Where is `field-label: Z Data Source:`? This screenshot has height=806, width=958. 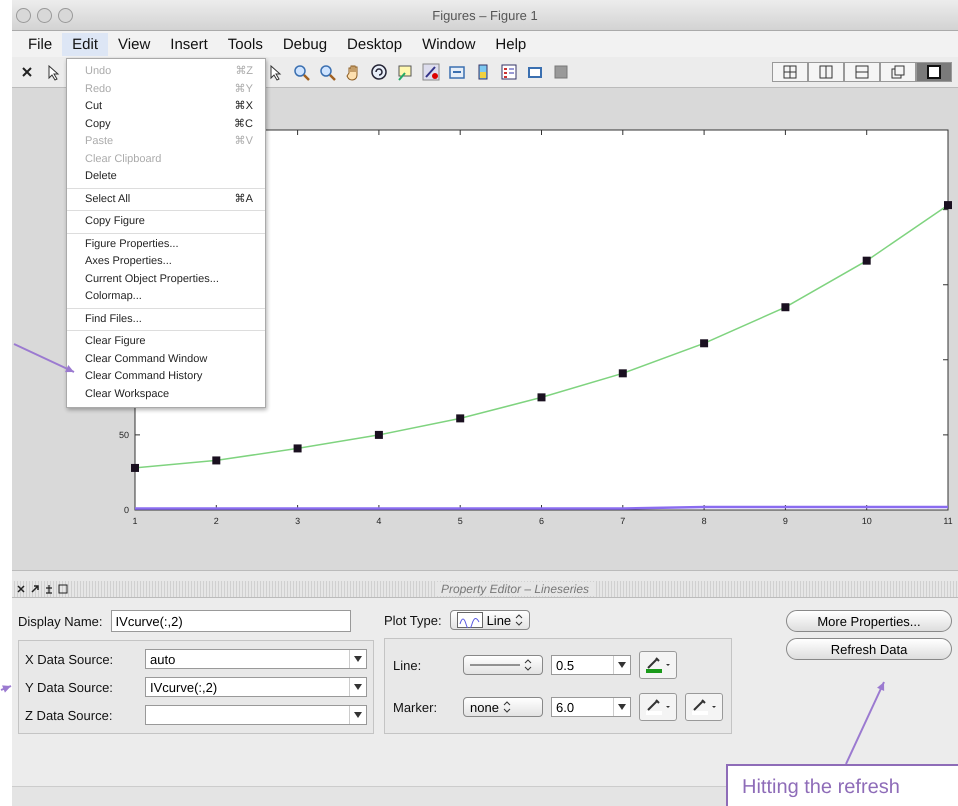 field-label: Z Data Source: is located at coordinates (69, 715).